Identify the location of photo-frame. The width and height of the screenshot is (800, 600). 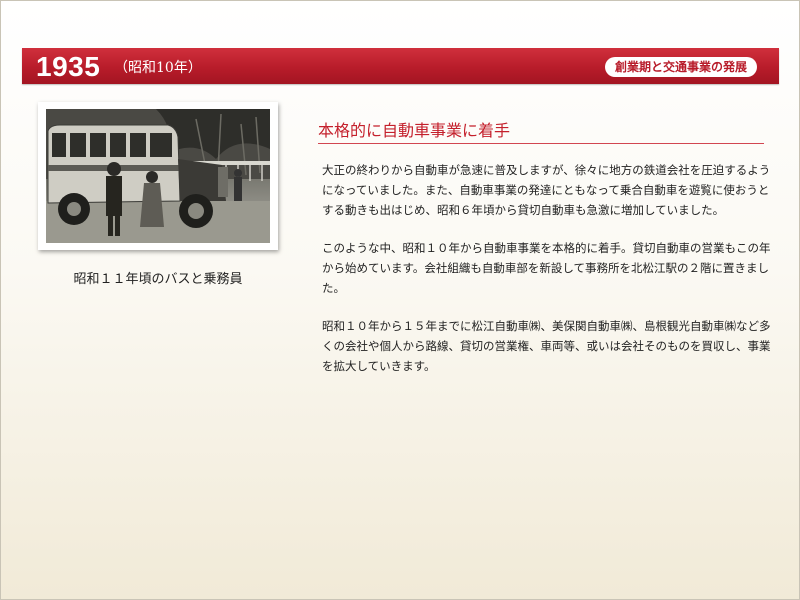
(158, 176).